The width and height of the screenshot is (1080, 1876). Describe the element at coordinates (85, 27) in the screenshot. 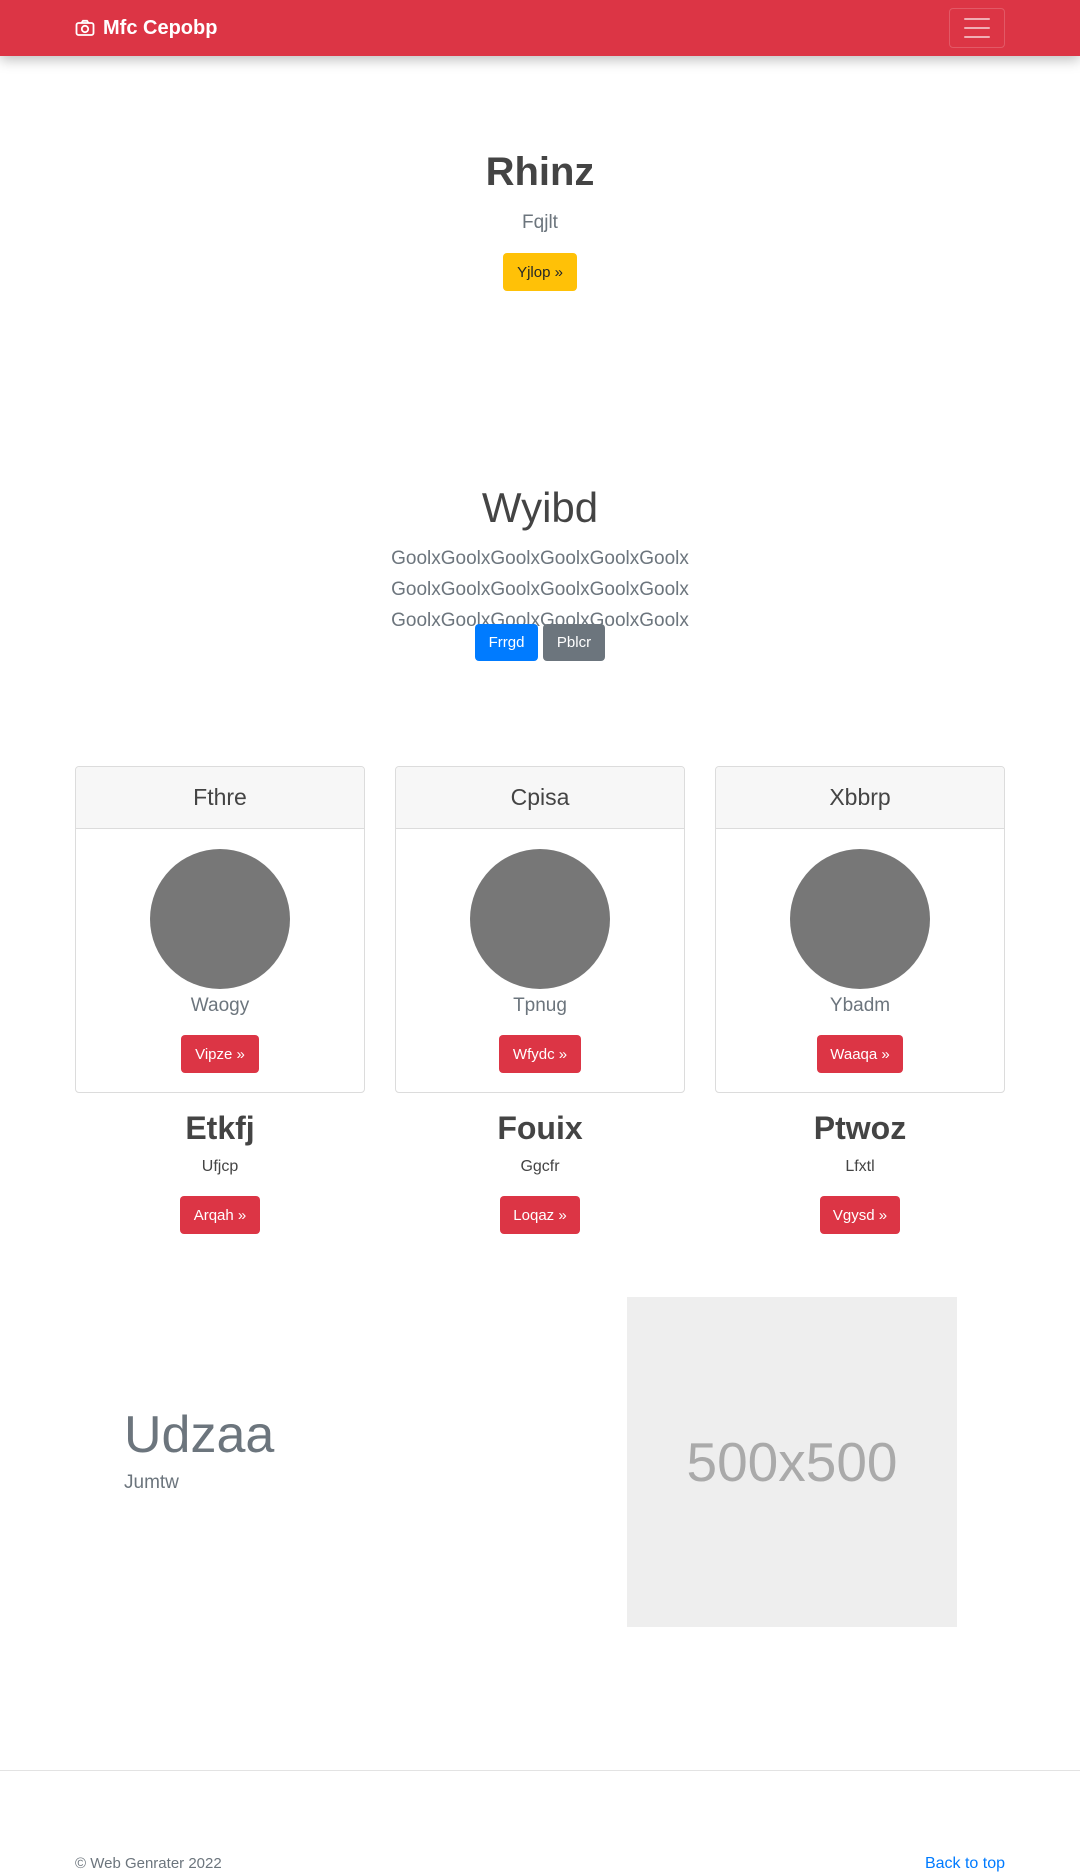

I see `camera-icon` at that location.